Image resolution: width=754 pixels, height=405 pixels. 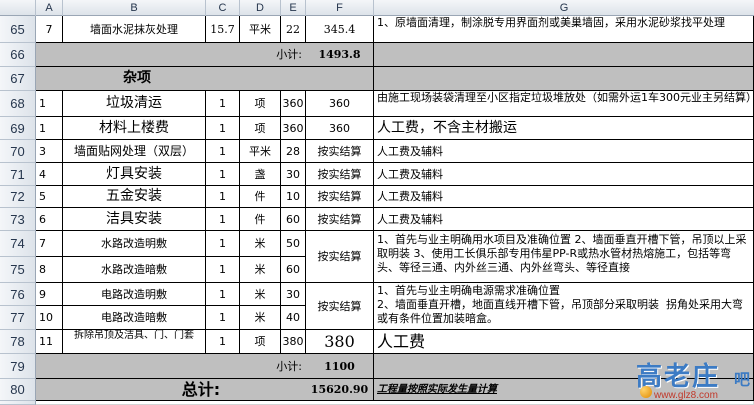 What do you see at coordinates (18, 174) in the screenshot?
I see `row-header: 71` at bounding box center [18, 174].